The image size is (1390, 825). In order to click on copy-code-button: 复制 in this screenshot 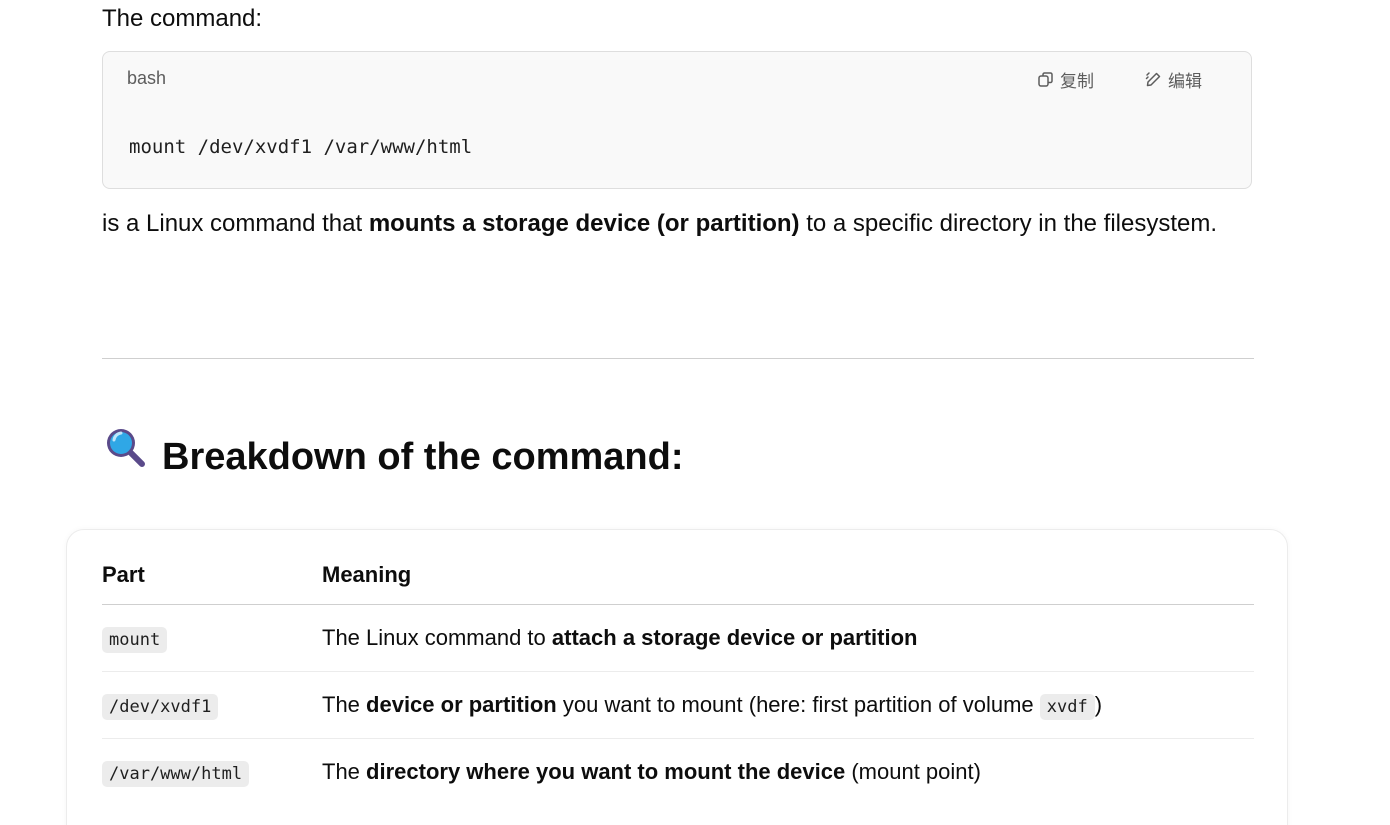, I will do `click(1065, 79)`.